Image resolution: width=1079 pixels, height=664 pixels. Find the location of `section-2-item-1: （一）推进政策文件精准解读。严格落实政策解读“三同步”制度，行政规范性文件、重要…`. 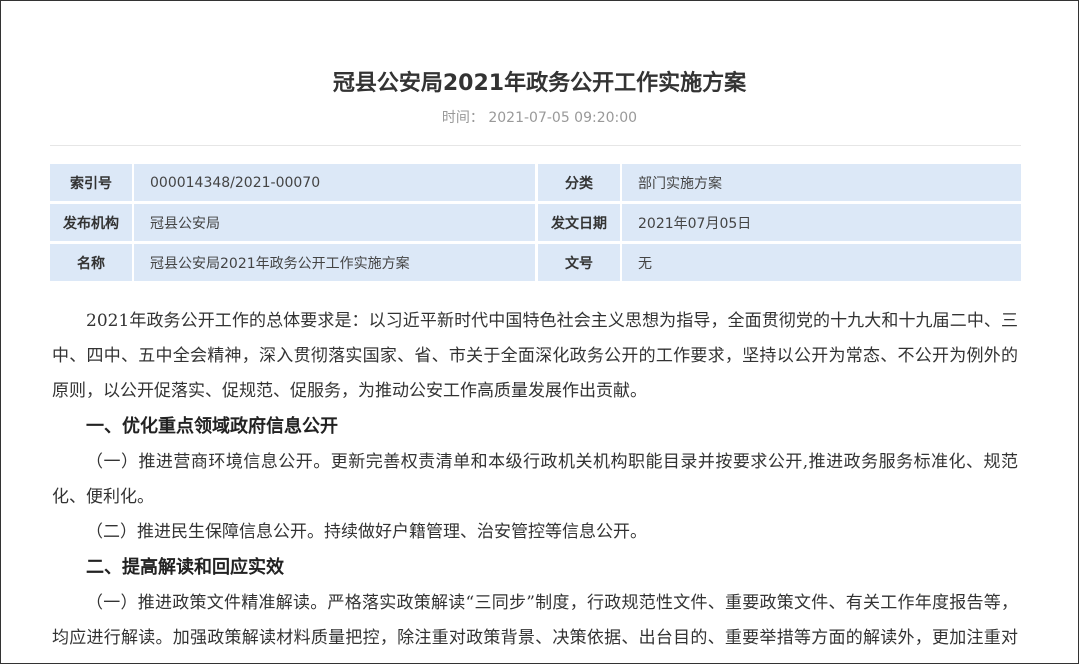

section-2-item-1: （一）推进政策文件精准解读。严格落实政策解读“三同步”制度，行政规范性文件、重要… is located at coordinates (535, 620).